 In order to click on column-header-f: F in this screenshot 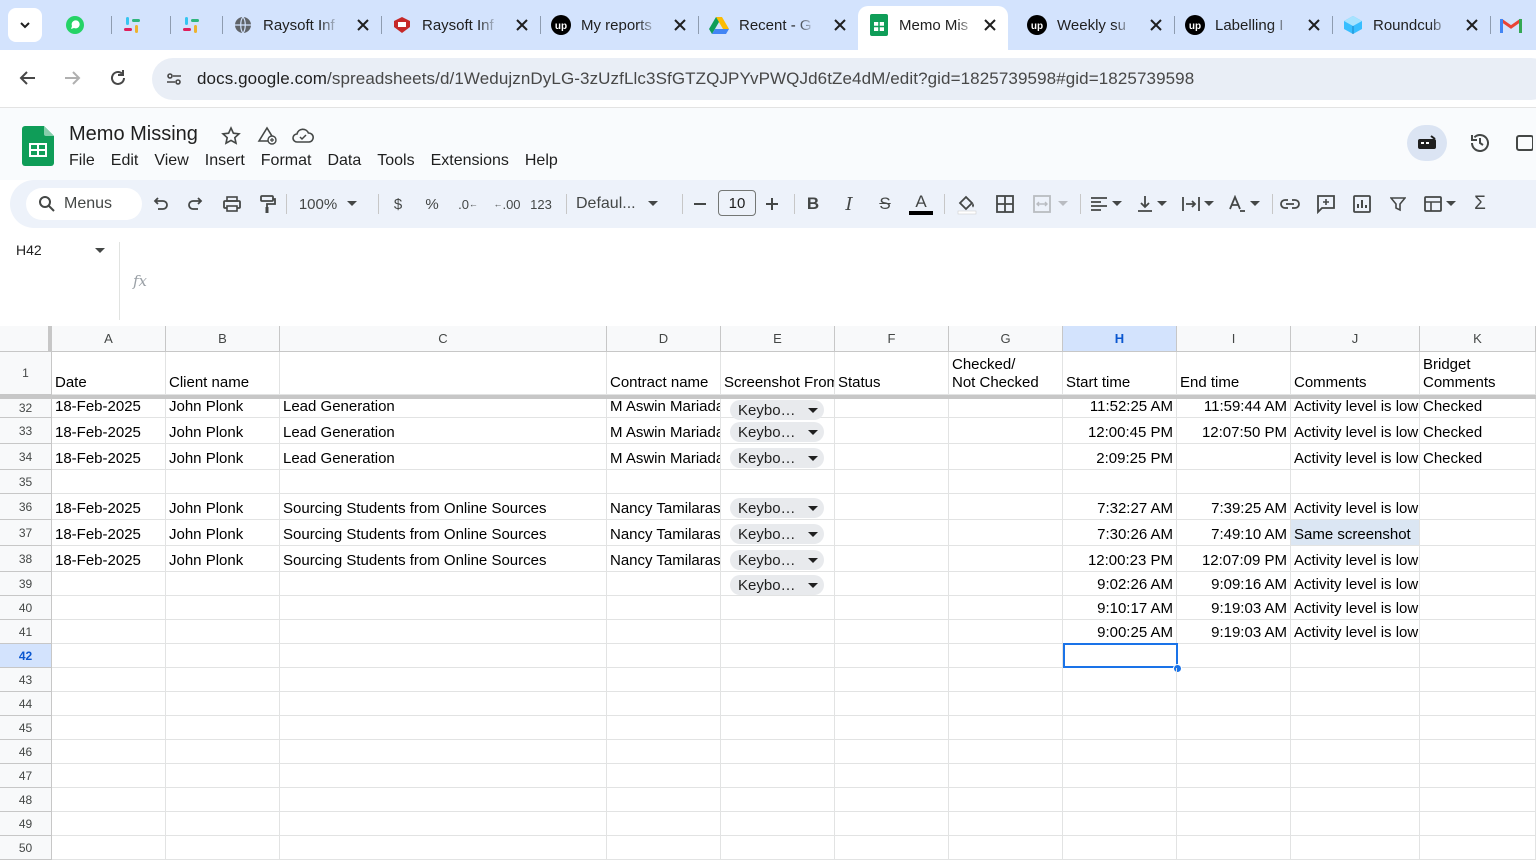, I will do `click(892, 339)`.